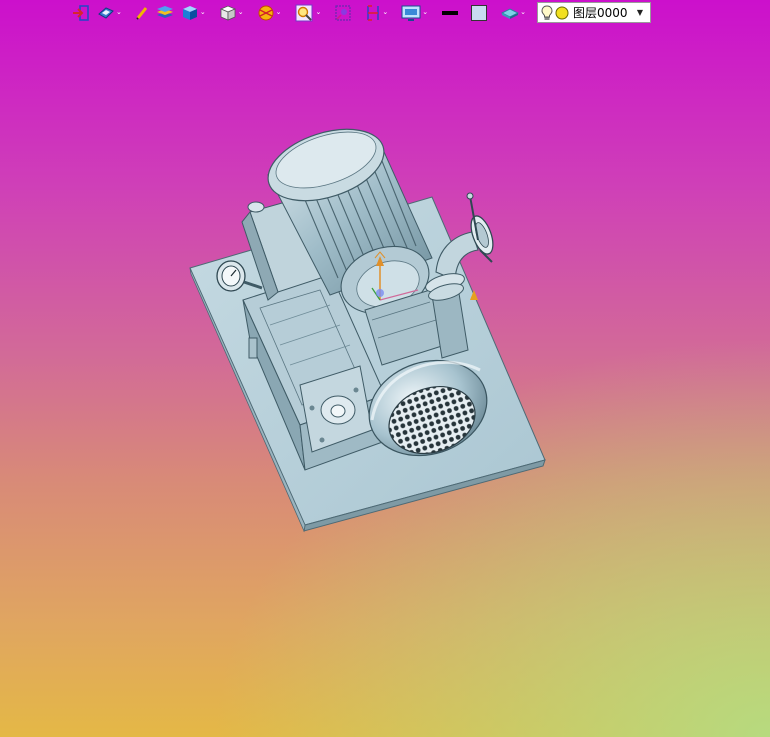 The width and height of the screenshot is (770, 737). Describe the element at coordinates (253, 348) in the screenshot. I see `side-fitting` at that location.